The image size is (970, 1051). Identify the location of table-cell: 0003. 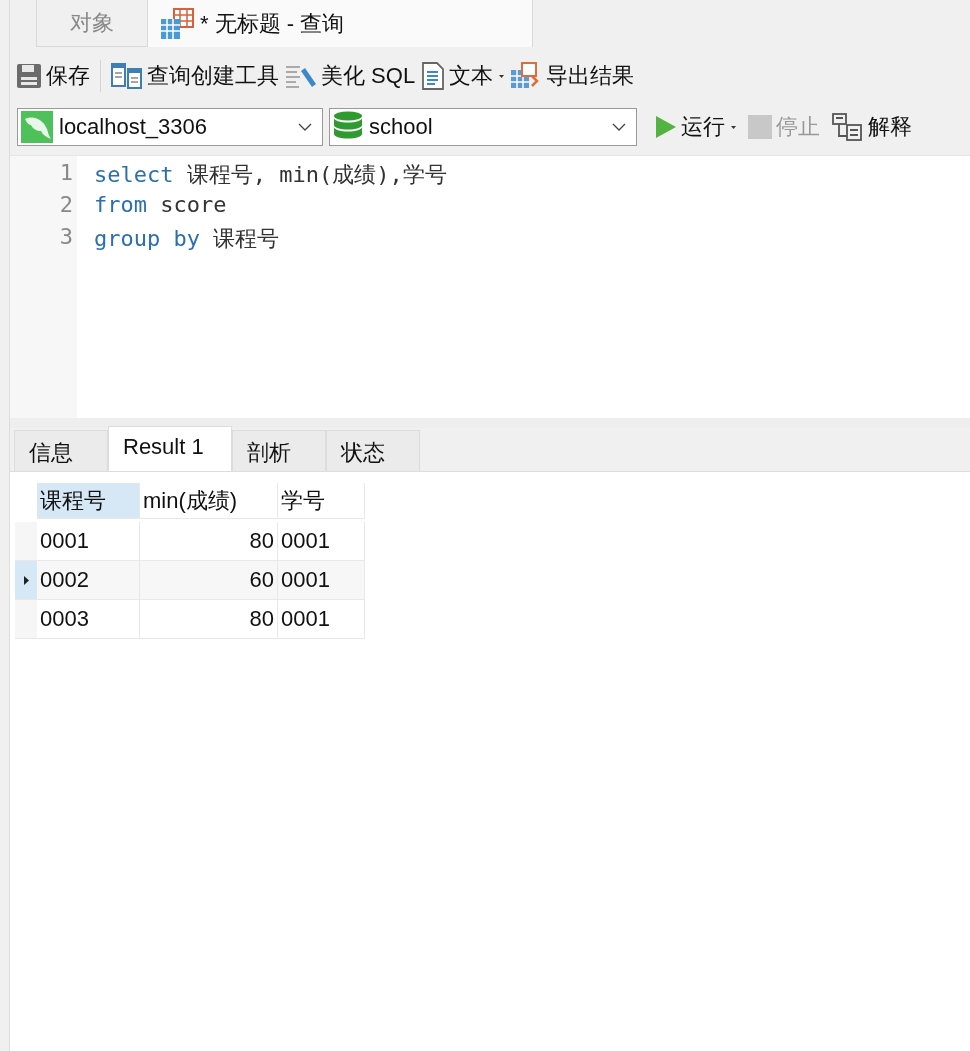
(88, 619).